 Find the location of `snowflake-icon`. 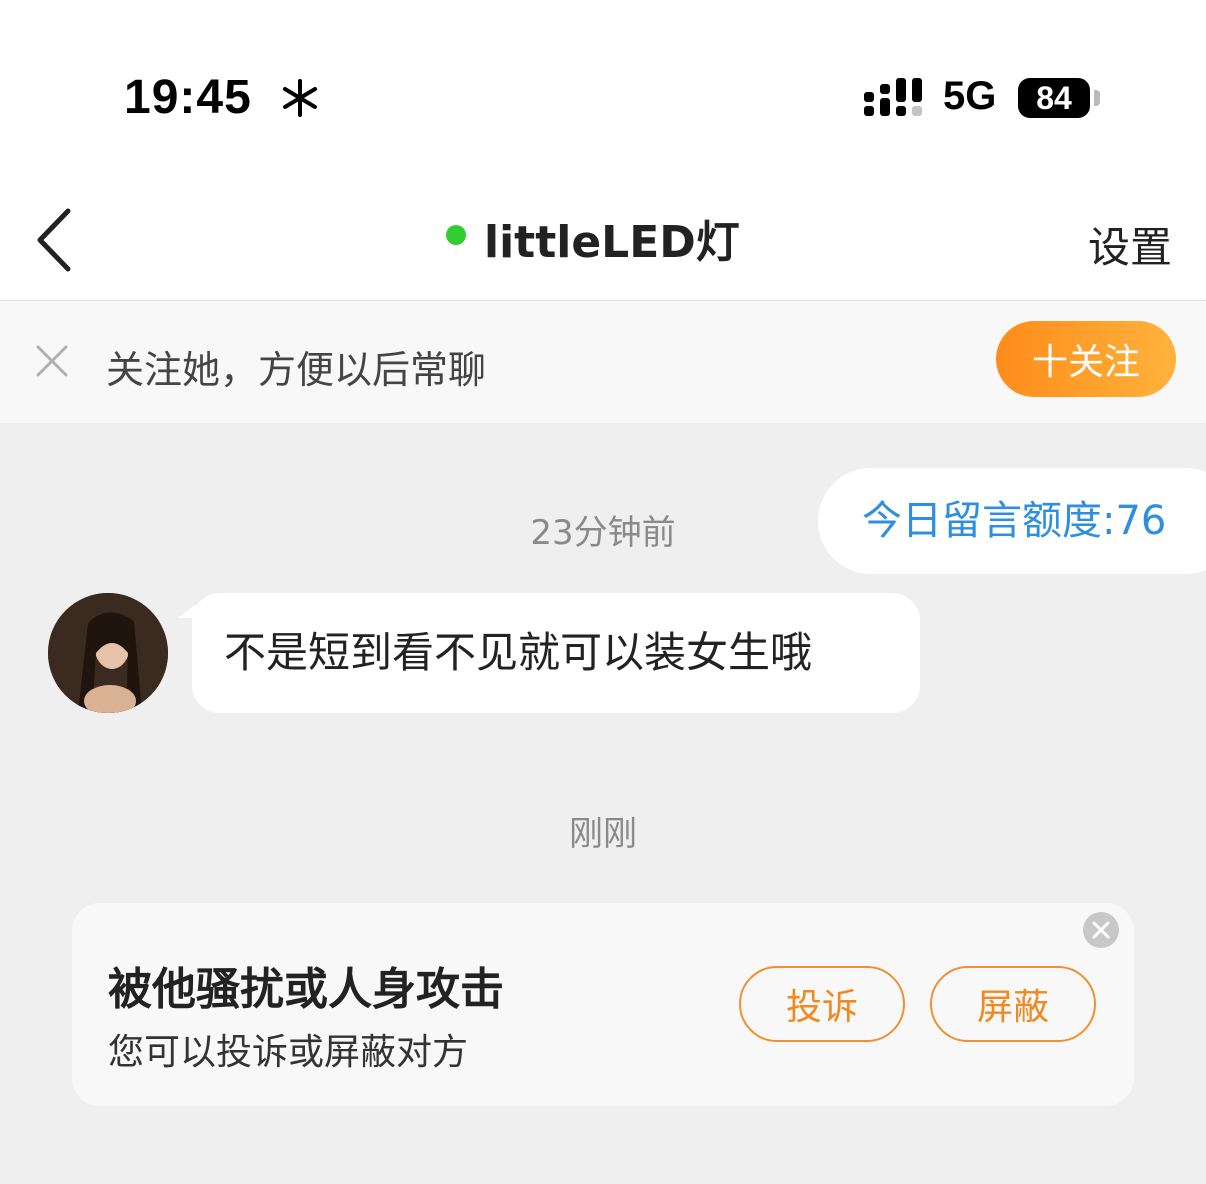

snowflake-icon is located at coordinates (300, 98).